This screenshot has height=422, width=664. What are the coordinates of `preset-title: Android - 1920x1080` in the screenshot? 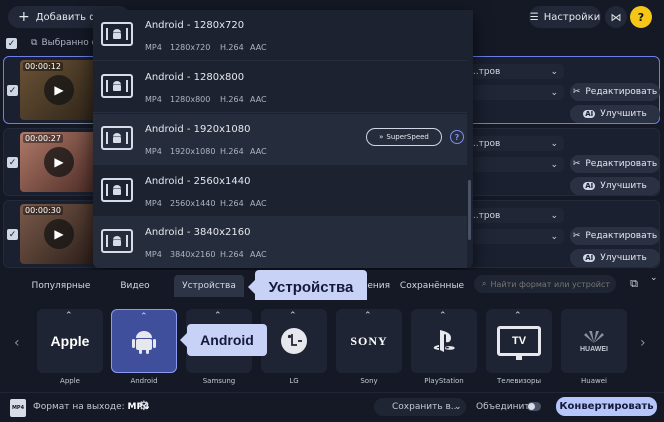 It's located at (198, 129).